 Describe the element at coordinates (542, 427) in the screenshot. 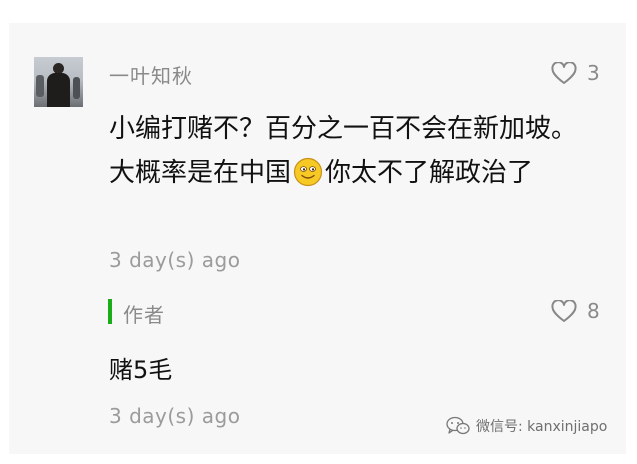

I see `watermark-text: 微信号: kanxinjiapo` at that location.